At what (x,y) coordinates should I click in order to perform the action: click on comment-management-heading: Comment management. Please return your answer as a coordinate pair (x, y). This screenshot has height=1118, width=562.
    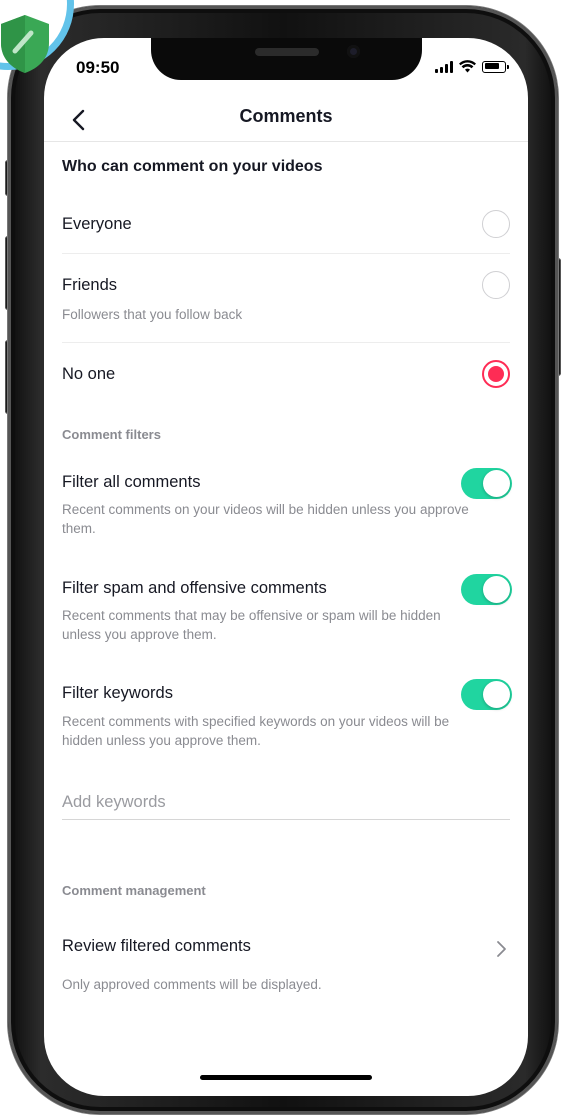
    Looking at the image, I should click on (134, 890).